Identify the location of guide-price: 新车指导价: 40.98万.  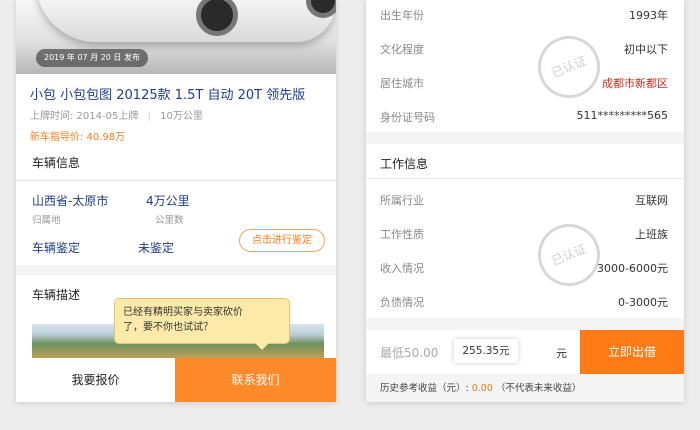
(78, 137).